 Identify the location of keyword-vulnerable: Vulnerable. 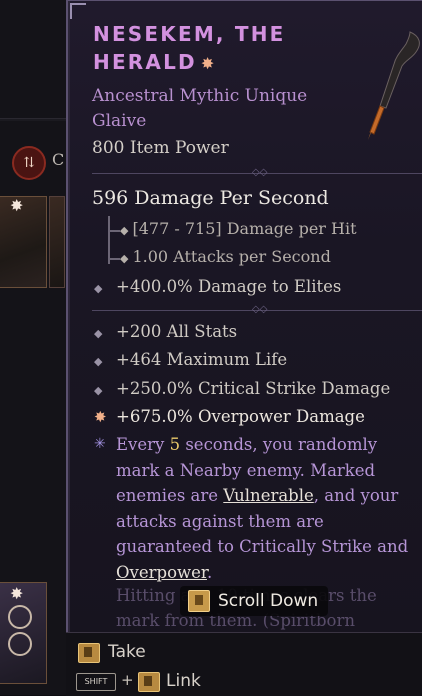
(268, 495).